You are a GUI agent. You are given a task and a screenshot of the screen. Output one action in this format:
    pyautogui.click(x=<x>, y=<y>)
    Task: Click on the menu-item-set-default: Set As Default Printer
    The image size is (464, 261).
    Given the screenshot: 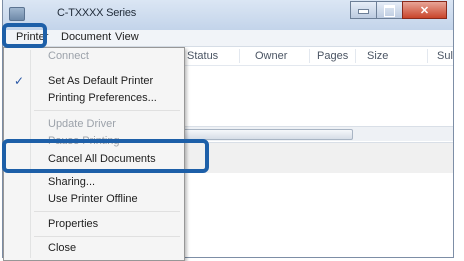 What is the action you would take?
    pyautogui.click(x=100, y=81)
    